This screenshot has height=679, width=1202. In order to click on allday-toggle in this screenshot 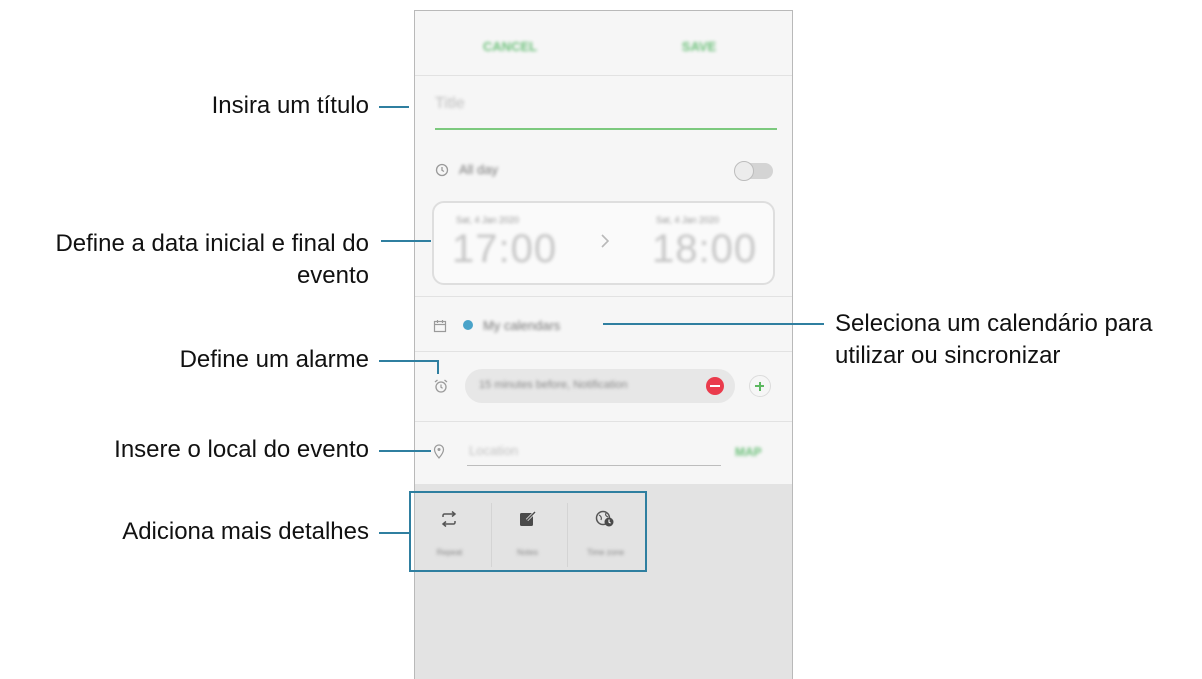, I will do `click(753, 171)`.